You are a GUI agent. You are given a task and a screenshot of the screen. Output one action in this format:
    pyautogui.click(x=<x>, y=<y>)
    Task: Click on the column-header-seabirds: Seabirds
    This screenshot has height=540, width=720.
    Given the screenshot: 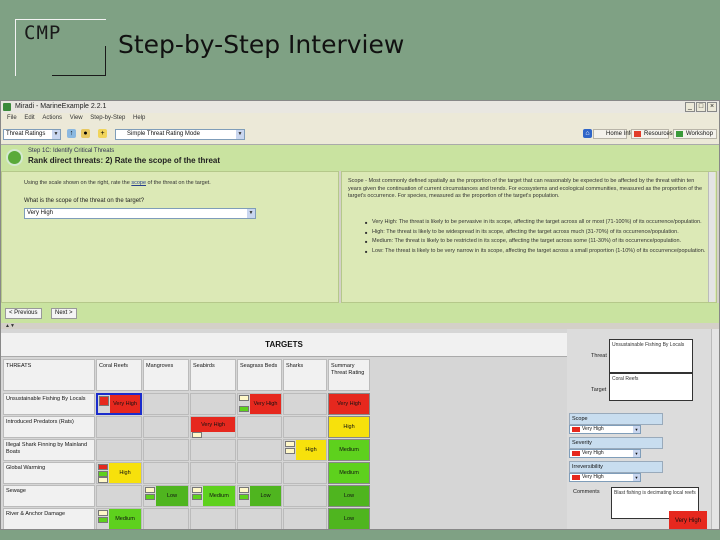 What is the action you would take?
    pyautogui.click(x=213, y=375)
    